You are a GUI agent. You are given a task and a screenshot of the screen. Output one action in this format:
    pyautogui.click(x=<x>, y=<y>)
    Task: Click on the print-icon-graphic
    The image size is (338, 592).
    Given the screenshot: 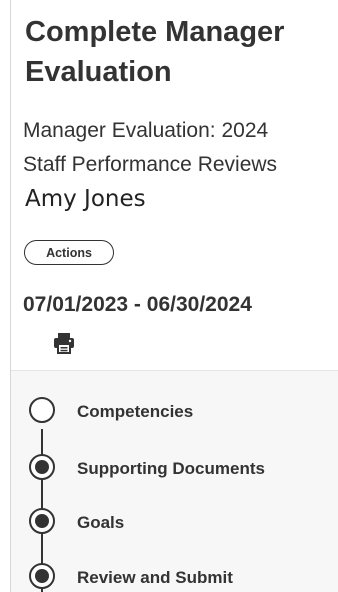 What is the action you would take?
    pyautogui.click(x=64, y=343)
    